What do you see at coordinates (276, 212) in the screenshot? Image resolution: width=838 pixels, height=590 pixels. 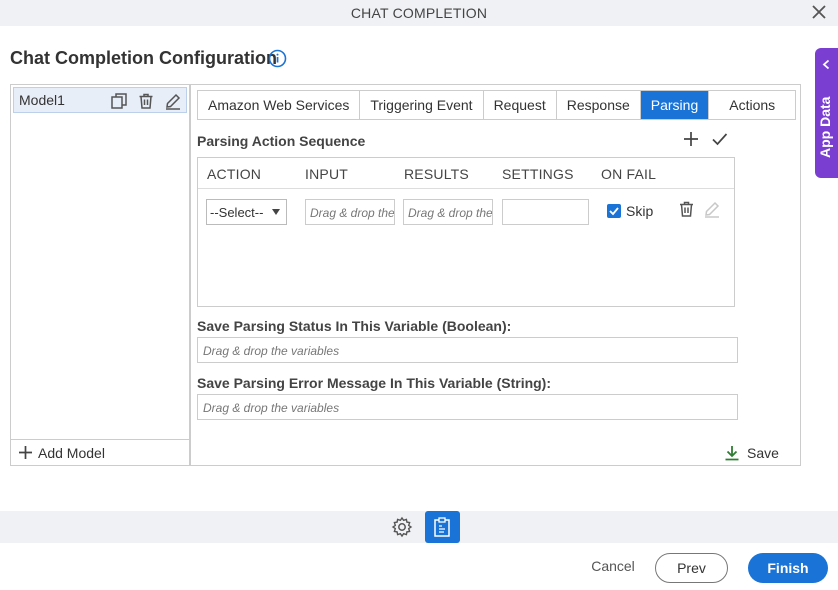 I see `dropdown-arrow-icon` at bounding box center [276, 212].